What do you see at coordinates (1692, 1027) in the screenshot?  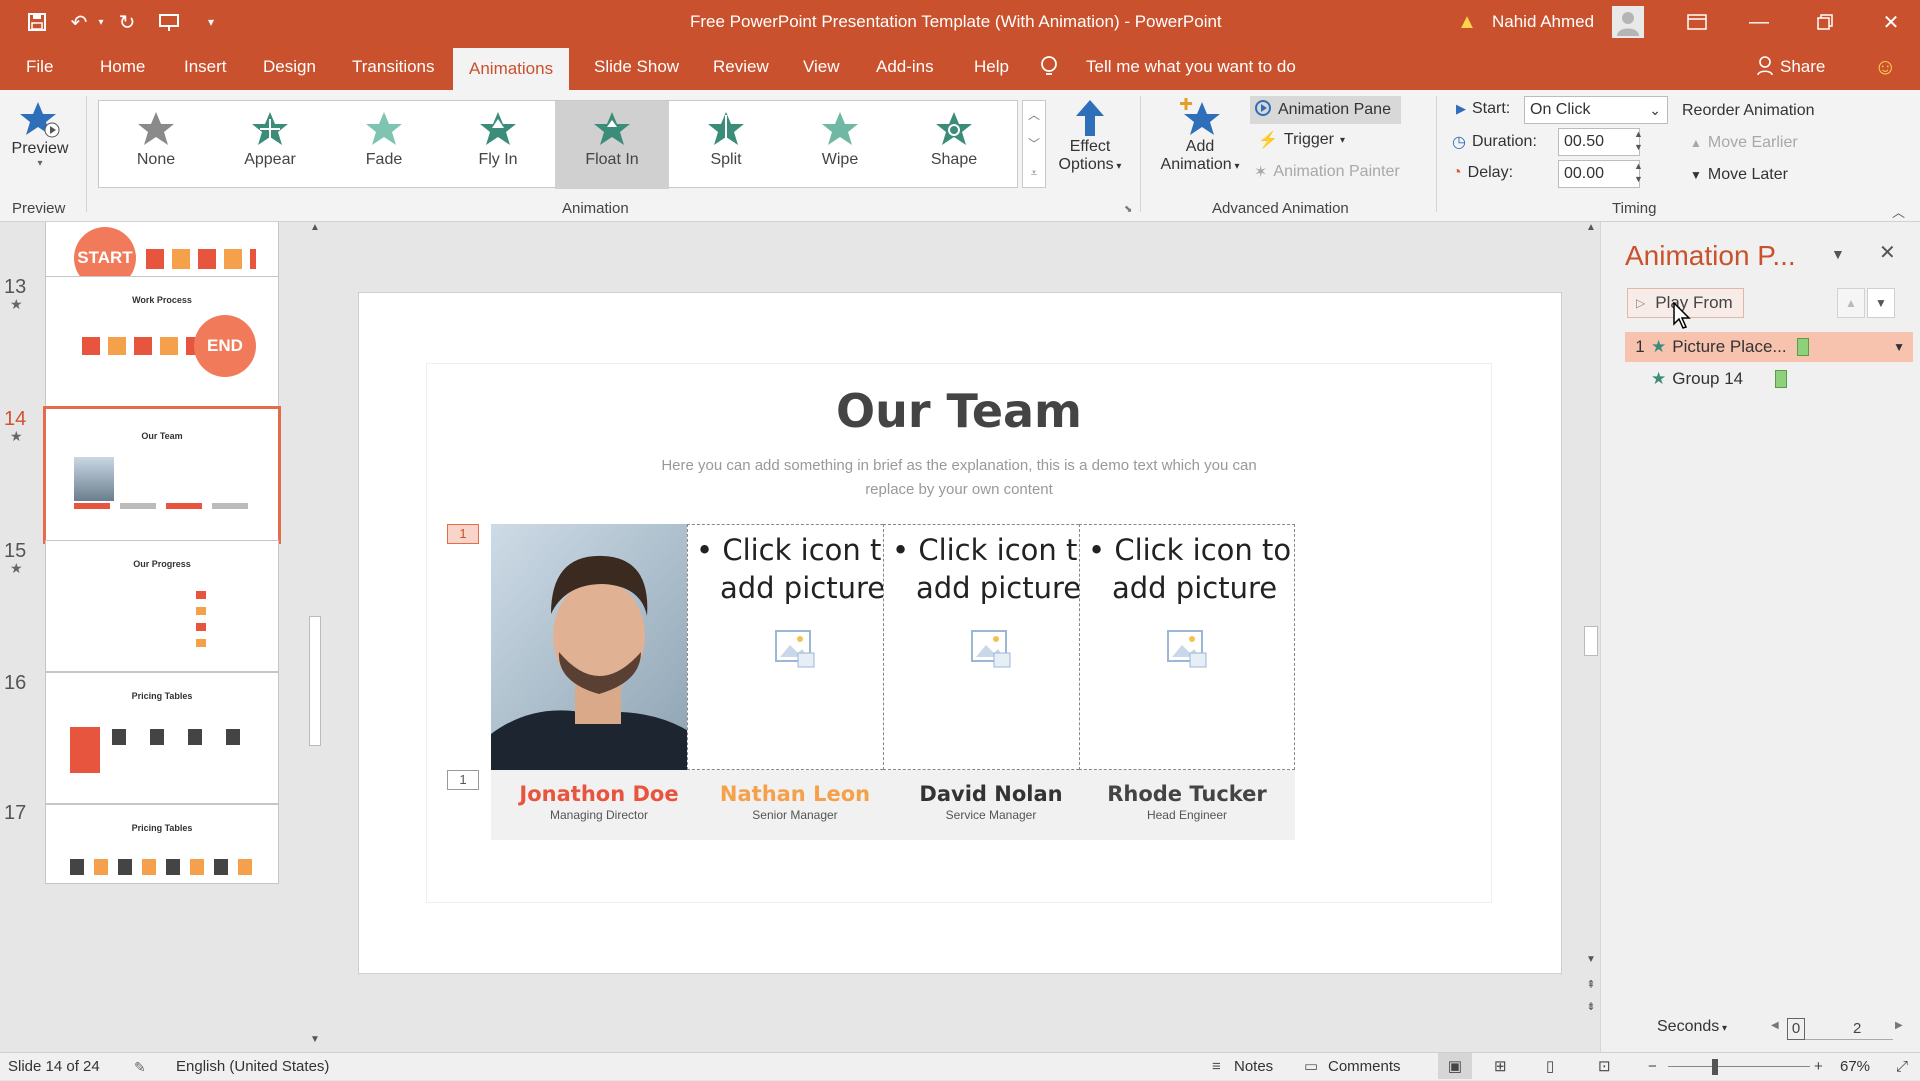 I see `seconds-dropdown: Seconds ▾` at bounding box center [1692, 1027].